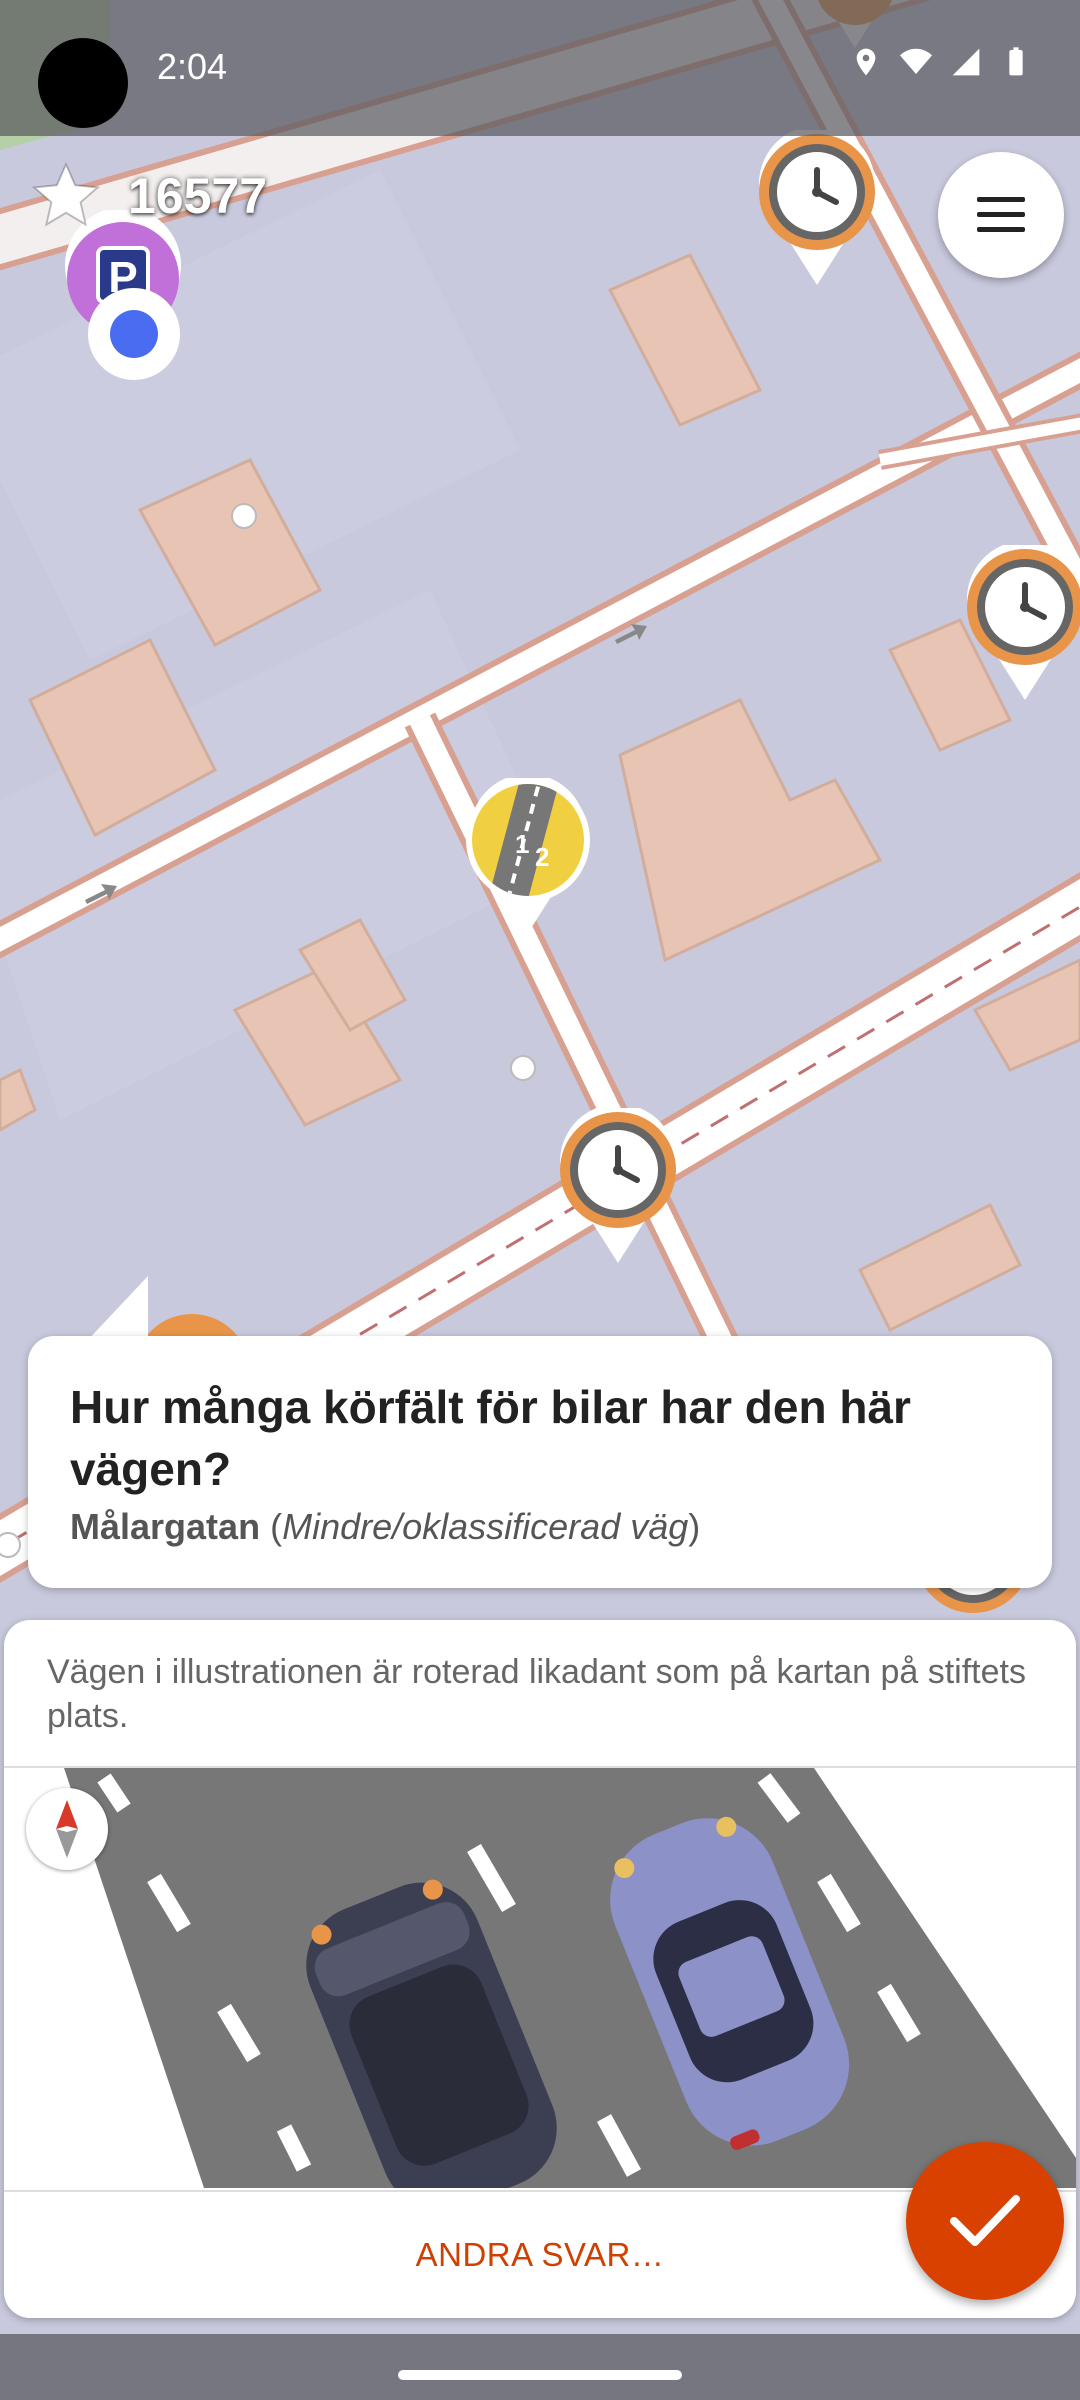 This screenshot has width=1080, height=2400. Describe the element at coordinates (485, 1526) in the screenshot. I see `road-type: Mindre/oklassificerad väg` at that location.